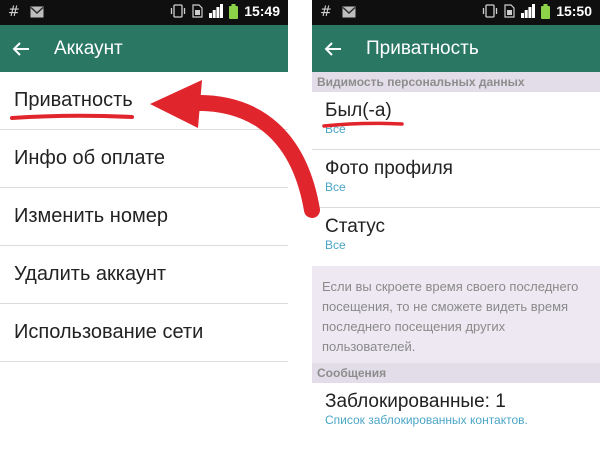 This screenshot has width=600, height=460. I want to click on menu-item-payment-info: Инфо об оплате, so click(144, 159).